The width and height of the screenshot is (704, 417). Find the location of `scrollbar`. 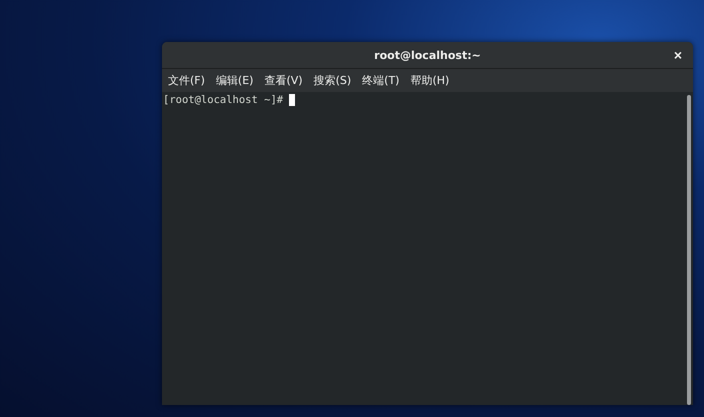

scrollbar is located at coordinates (689, 250).